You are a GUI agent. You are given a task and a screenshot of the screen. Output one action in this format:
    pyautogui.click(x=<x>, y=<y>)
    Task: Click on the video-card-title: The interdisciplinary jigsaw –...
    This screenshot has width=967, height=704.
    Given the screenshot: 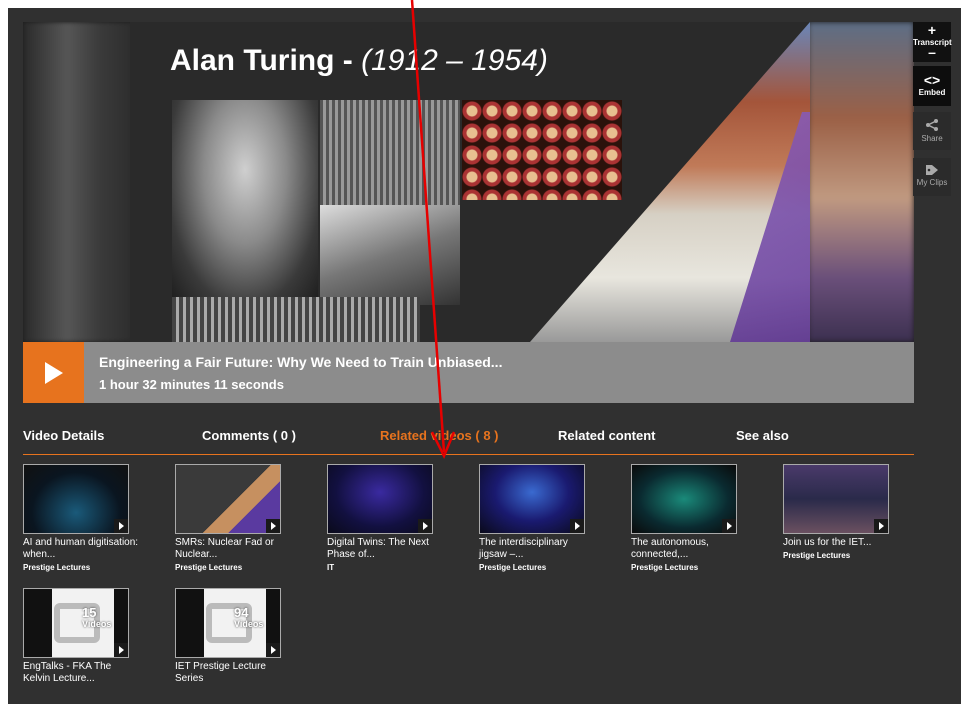 What is the action you would take?
    pyautogui.click(x=538, y=549)
    